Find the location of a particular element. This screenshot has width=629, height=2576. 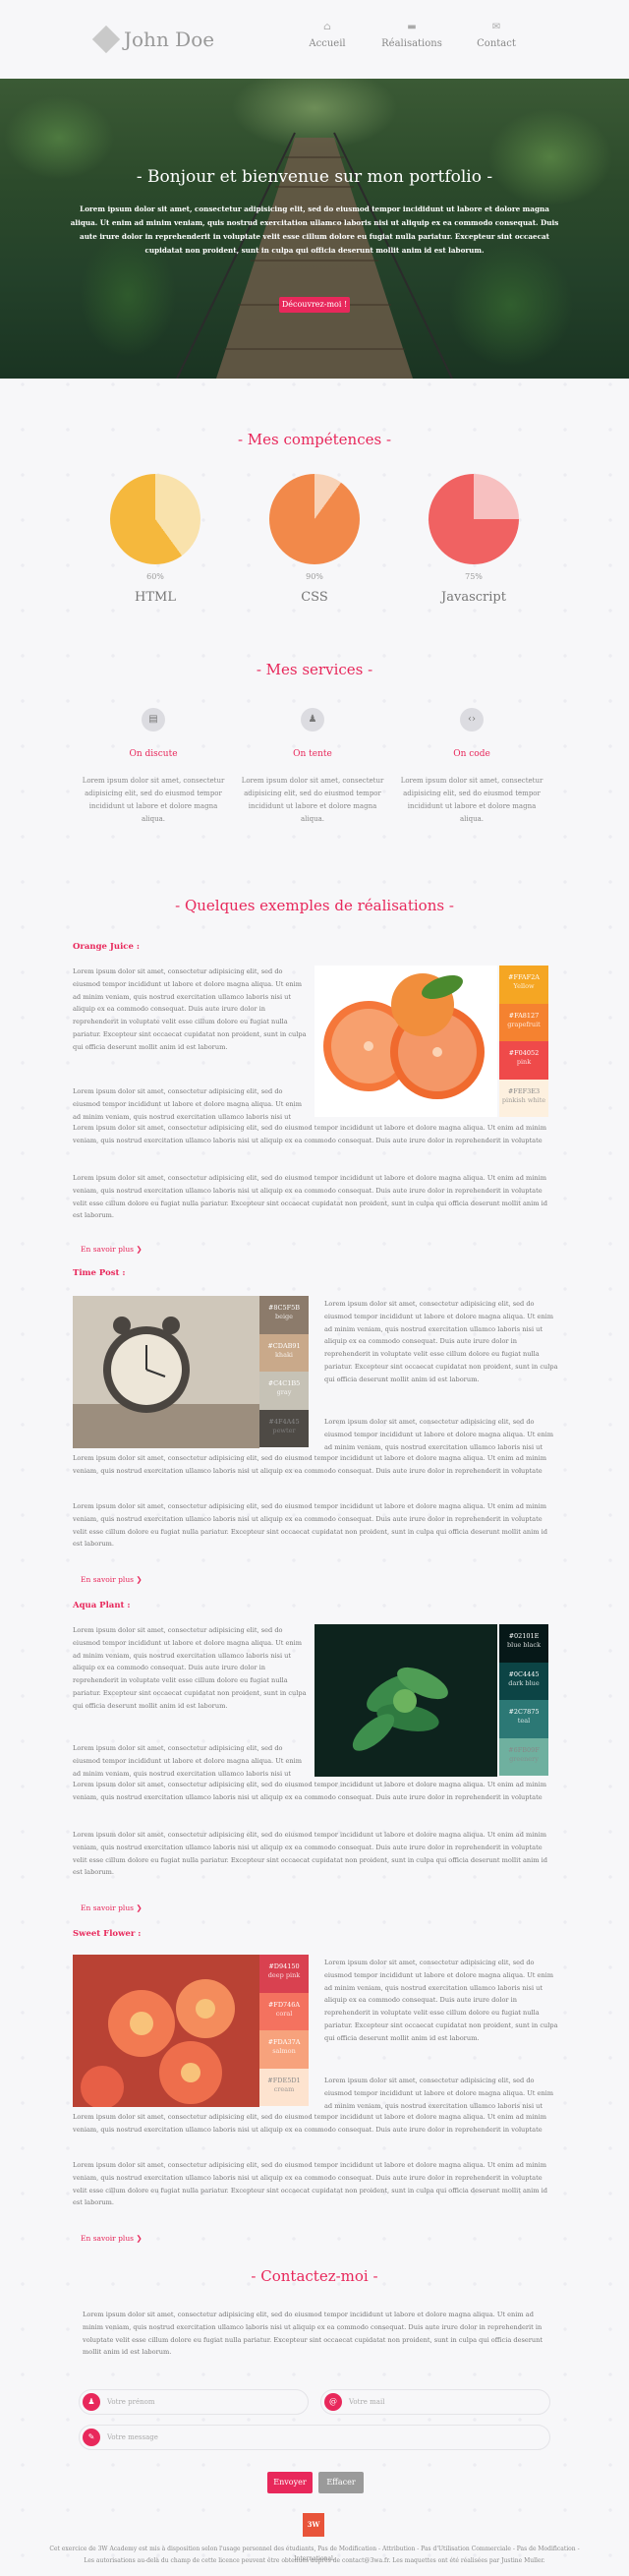

project-title: Orange Juice : is located at coordinates (106, 947).